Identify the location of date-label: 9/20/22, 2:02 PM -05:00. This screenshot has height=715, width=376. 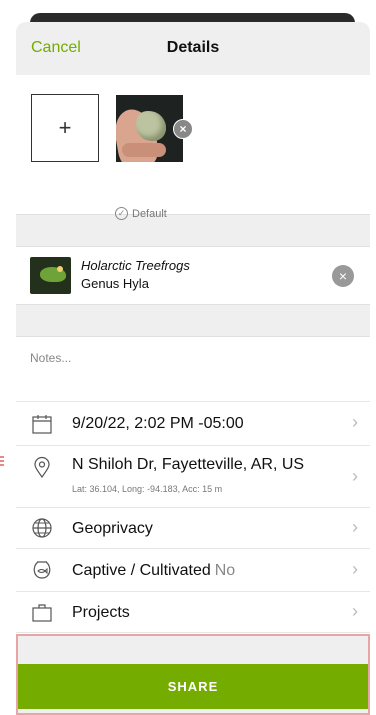
(158, 423).